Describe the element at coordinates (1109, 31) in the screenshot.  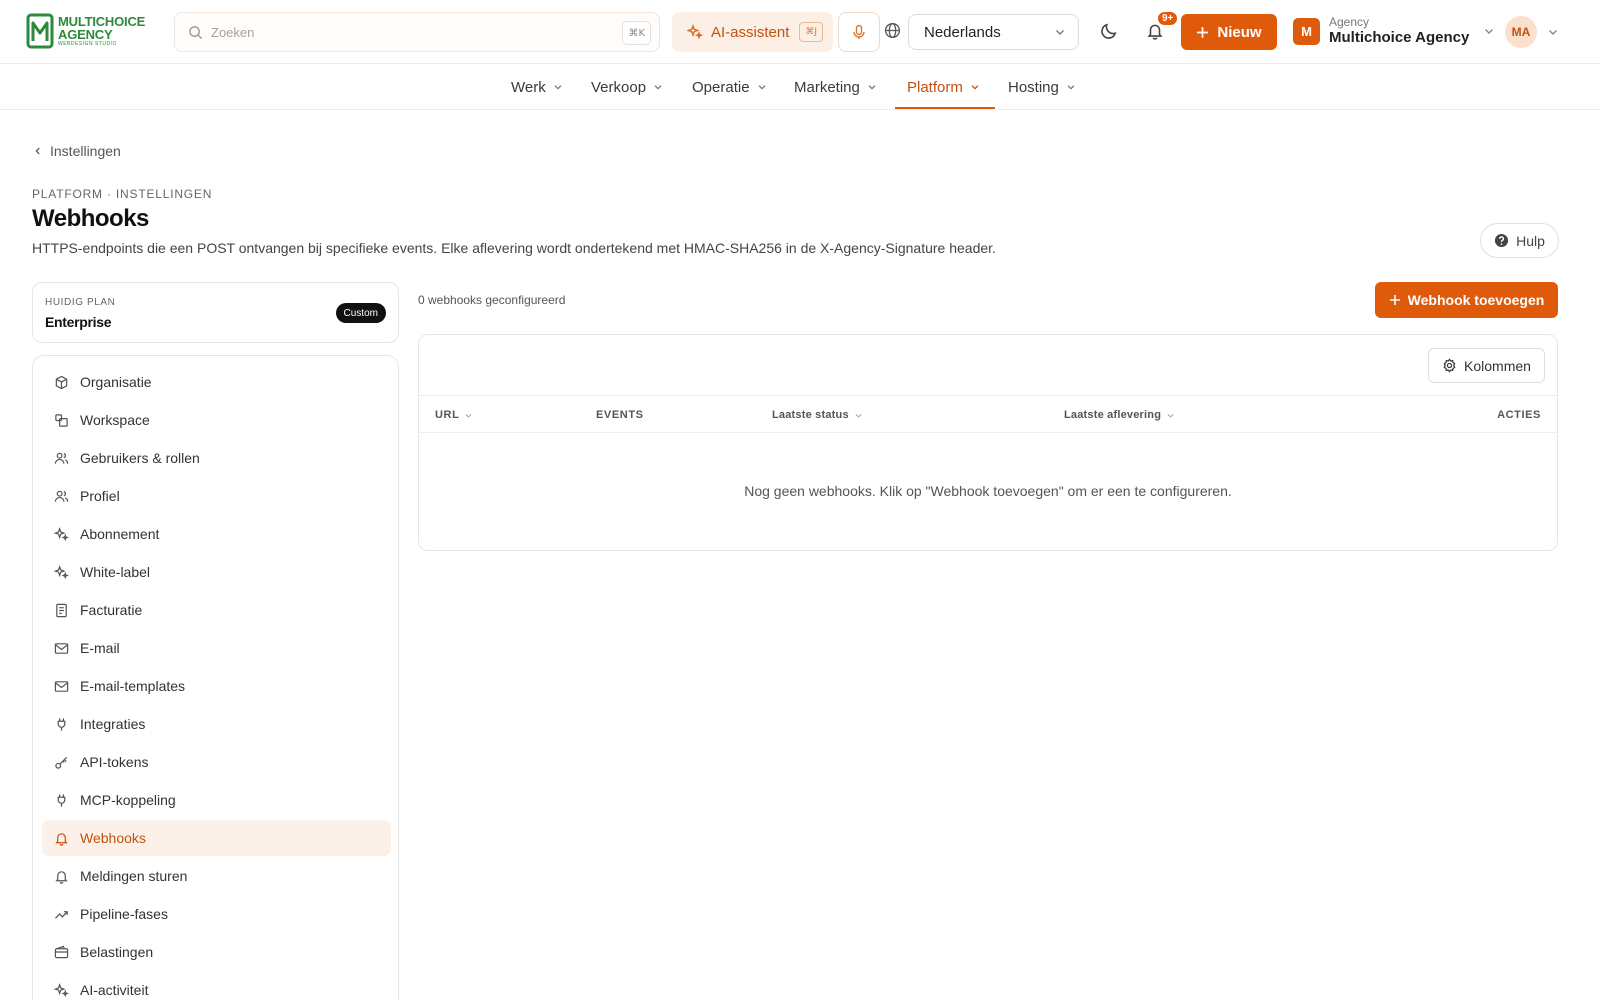
I see `dark-mode-toggle-icon` at that location.